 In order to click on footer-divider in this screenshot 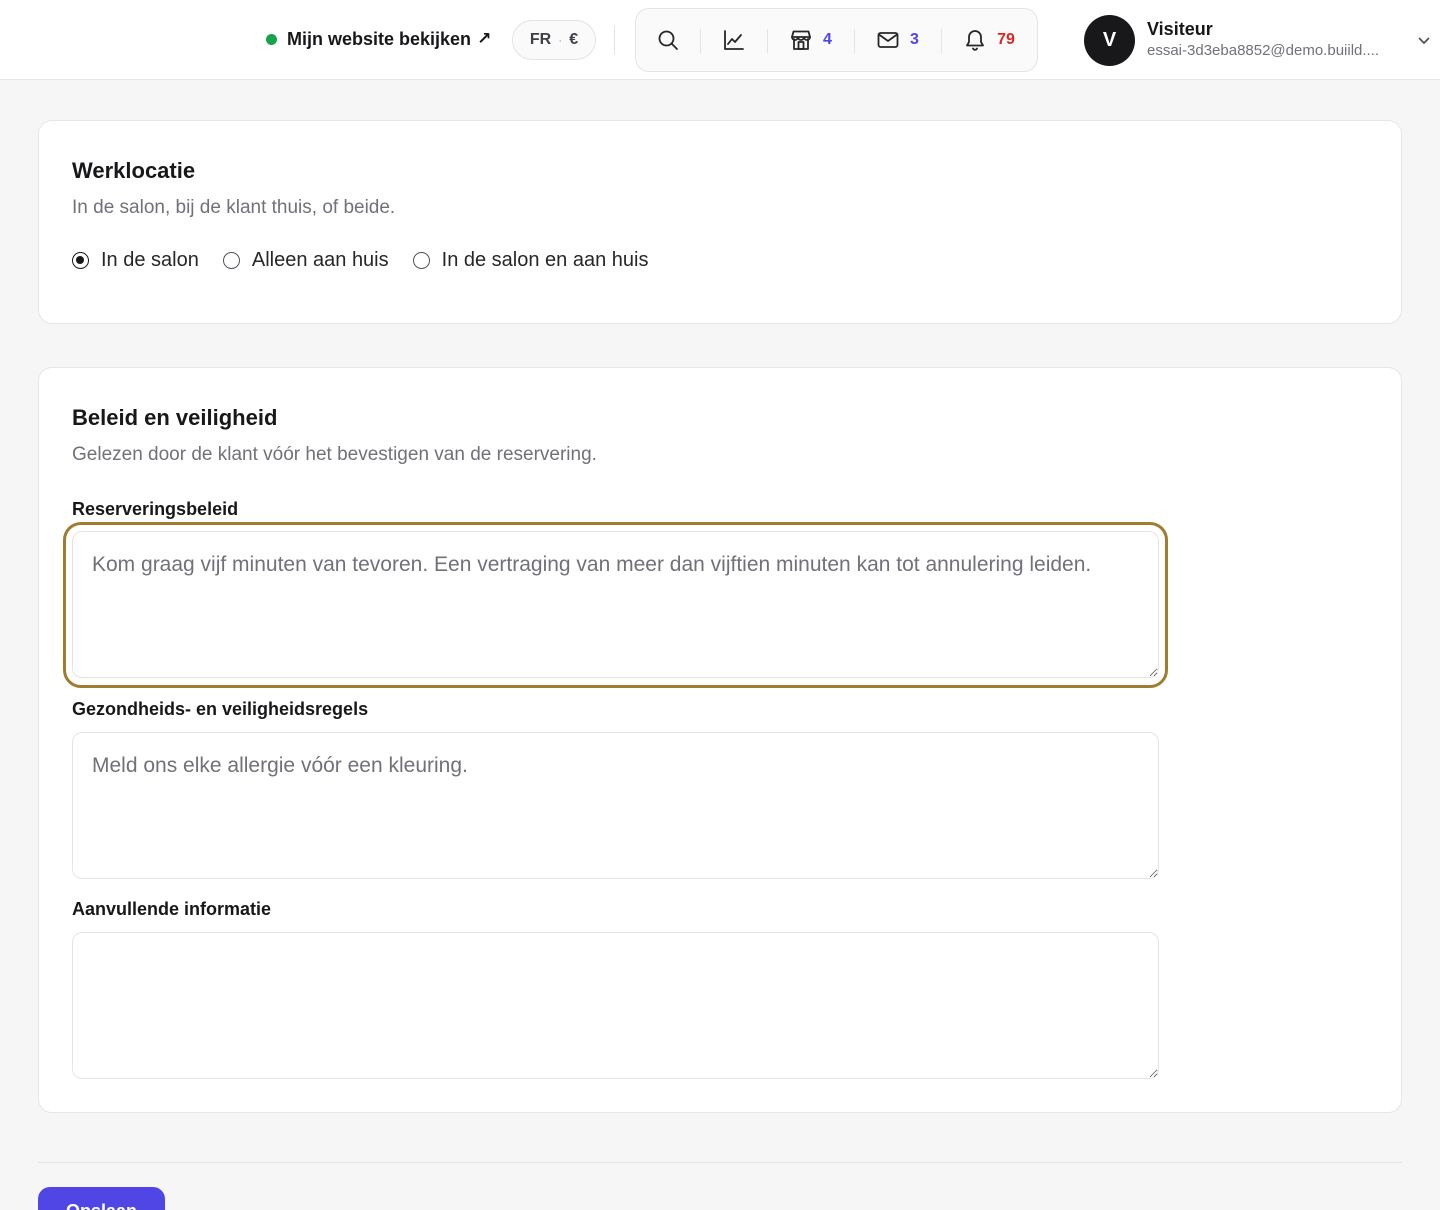, I will do `click(720, 1162)`.